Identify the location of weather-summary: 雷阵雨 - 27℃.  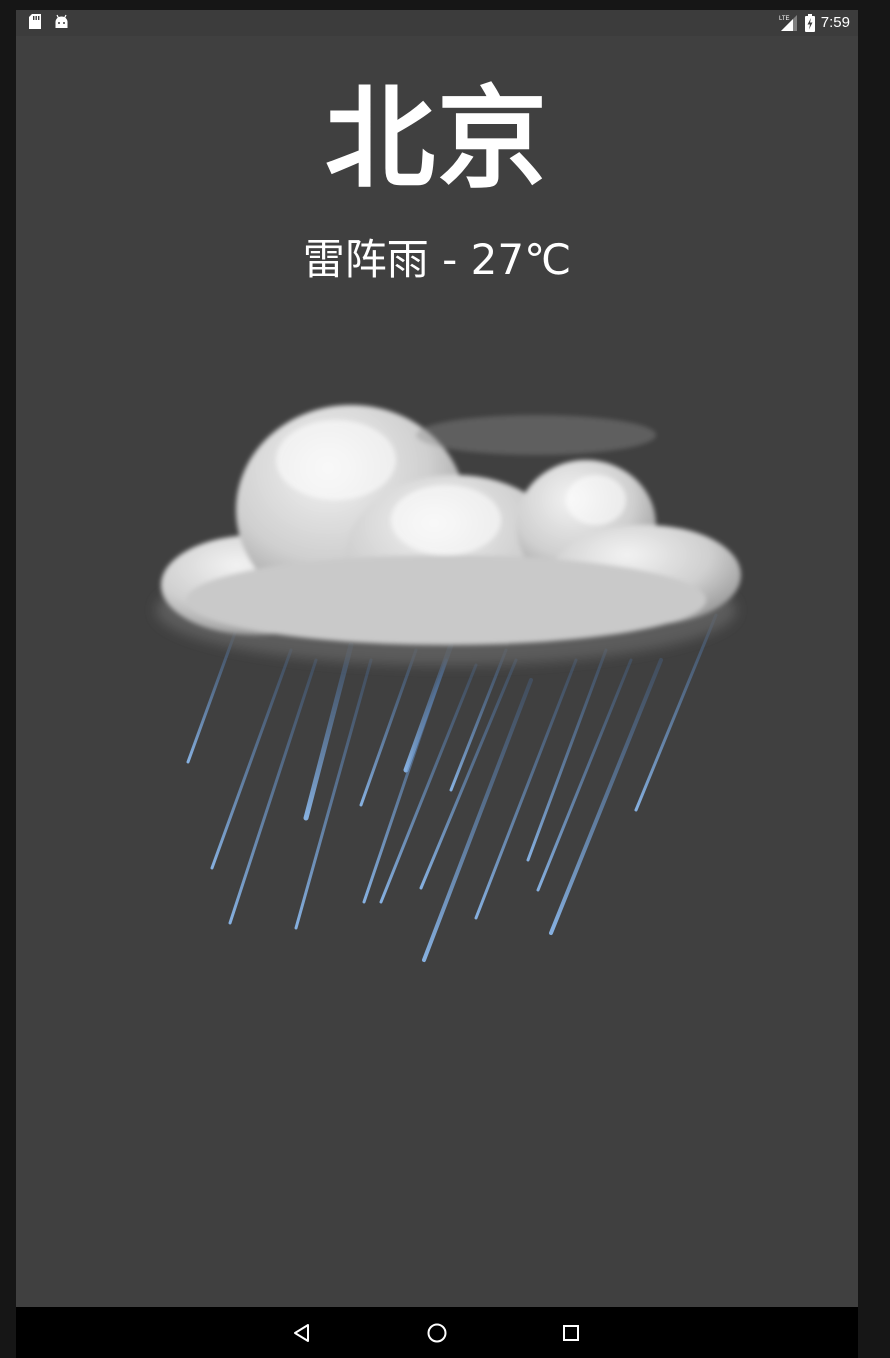
(437, 260).